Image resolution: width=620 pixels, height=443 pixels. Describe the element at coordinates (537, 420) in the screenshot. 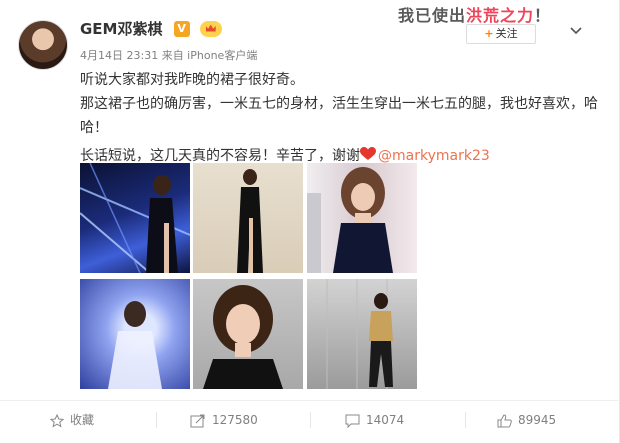

I see `like-count: 89945` at that location.